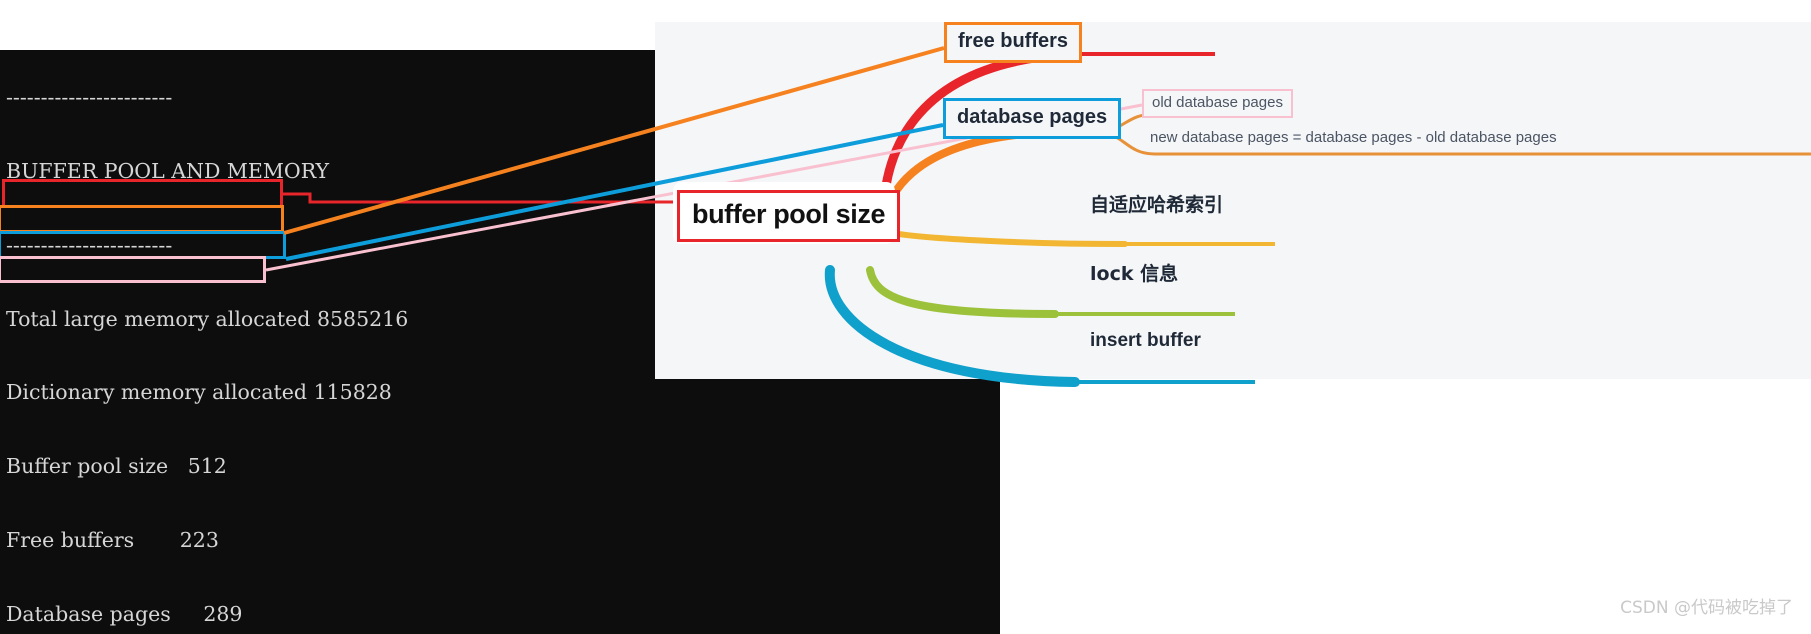 The image size is (1811, 634). I want to click on label-insert-buffer-text: insert buffer, so click(1145, 340).